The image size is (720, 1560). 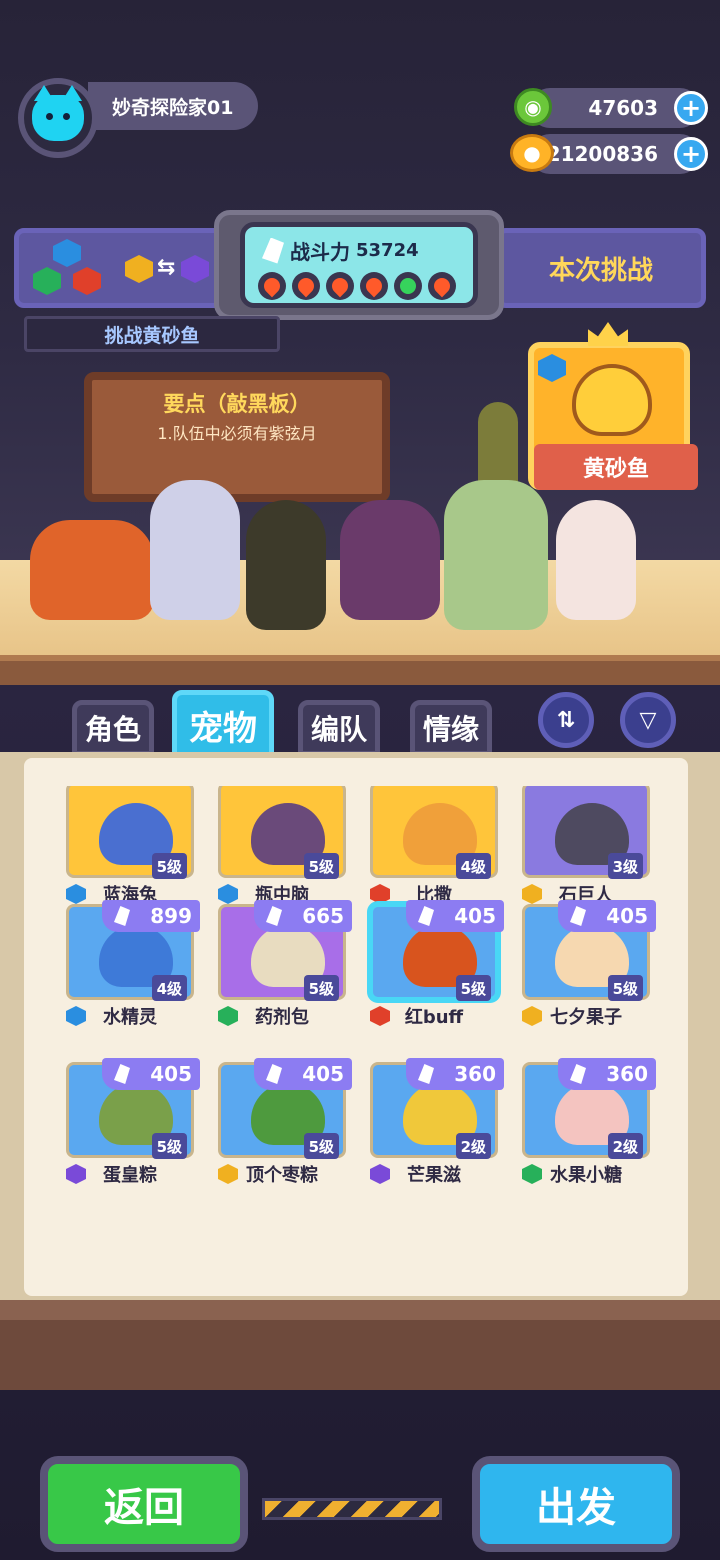 I want to click on depart-button: 出发, so click(x=576, y=1504).